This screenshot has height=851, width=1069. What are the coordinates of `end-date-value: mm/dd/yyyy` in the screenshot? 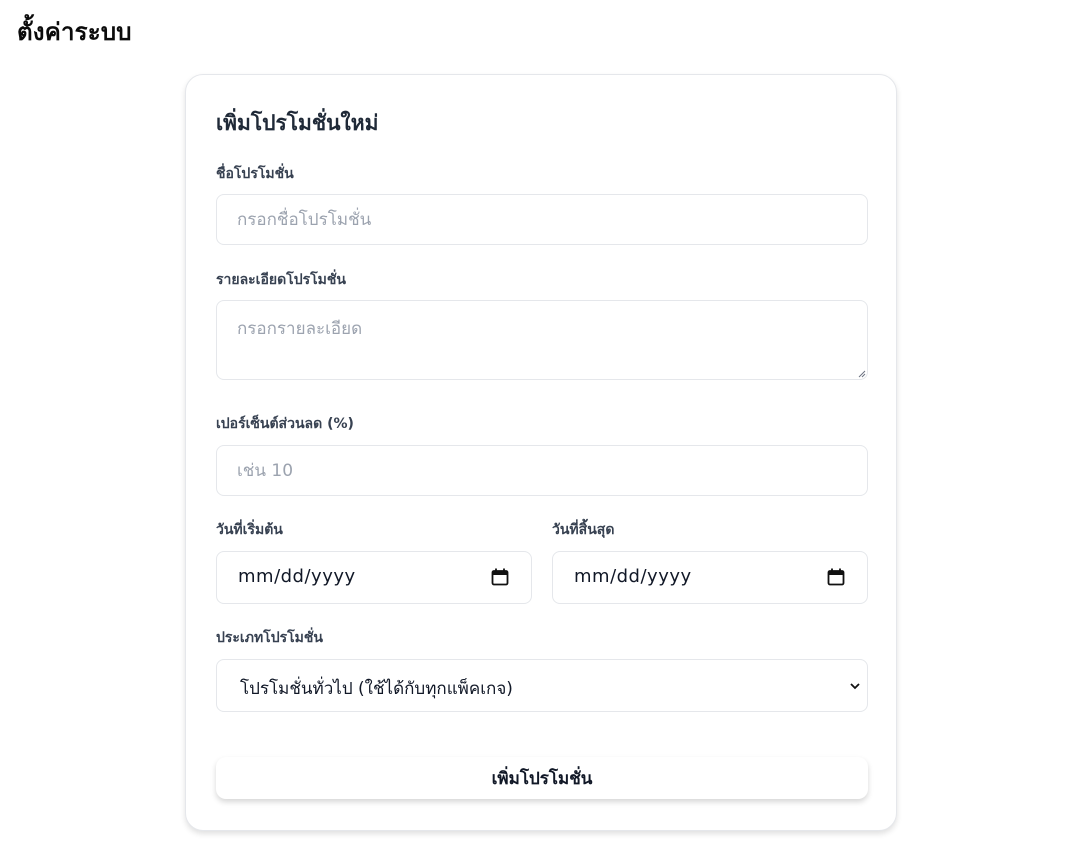 It's located at (633, 576).